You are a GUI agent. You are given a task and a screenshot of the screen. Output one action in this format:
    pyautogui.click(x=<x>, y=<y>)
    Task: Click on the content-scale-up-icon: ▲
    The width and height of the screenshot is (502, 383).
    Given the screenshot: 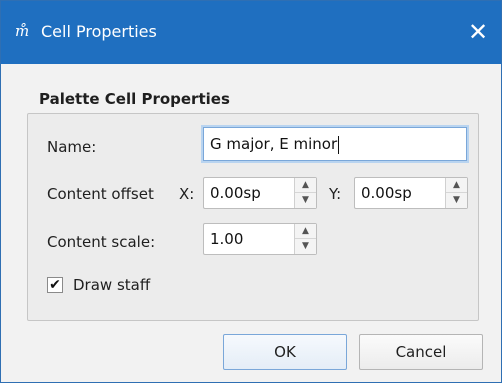 What is the action you would take?
    pyautogui.click(x=305, y=231)
    